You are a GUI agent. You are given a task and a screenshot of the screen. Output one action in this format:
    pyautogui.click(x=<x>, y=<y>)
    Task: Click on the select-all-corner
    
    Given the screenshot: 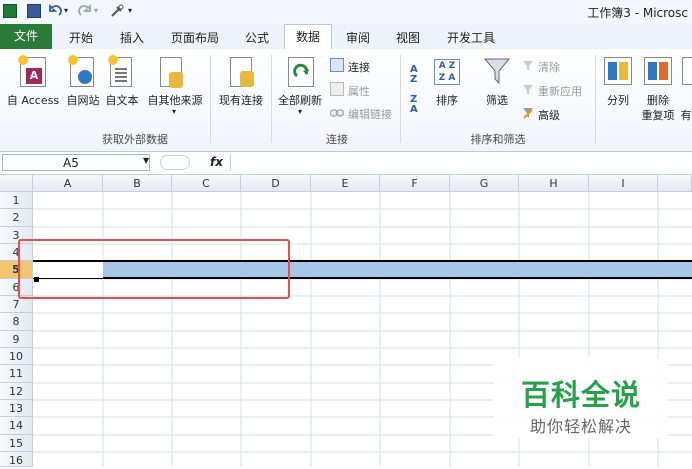 What is the action you would take?
    pyautogui.click(x=16, y=183)
    